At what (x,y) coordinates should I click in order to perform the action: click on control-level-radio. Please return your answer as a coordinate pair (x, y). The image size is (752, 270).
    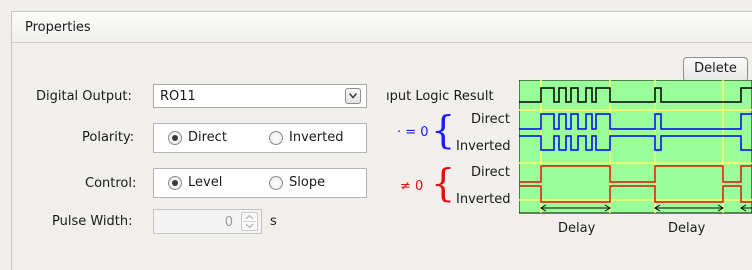
    Looking at the image, I should click on (175, 183).